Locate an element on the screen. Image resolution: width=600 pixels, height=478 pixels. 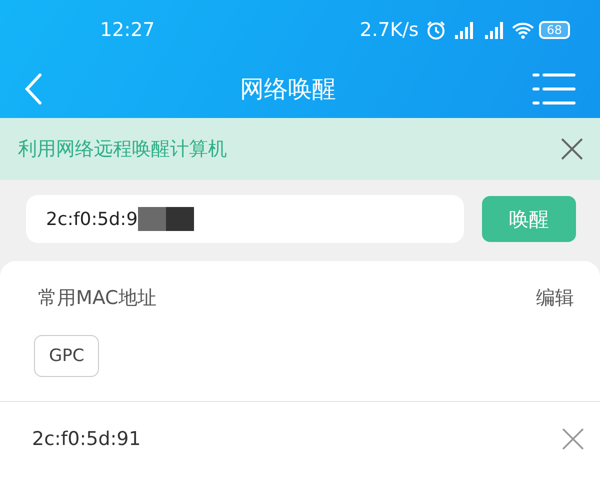
close-icon is located at coordinates (572, 149).